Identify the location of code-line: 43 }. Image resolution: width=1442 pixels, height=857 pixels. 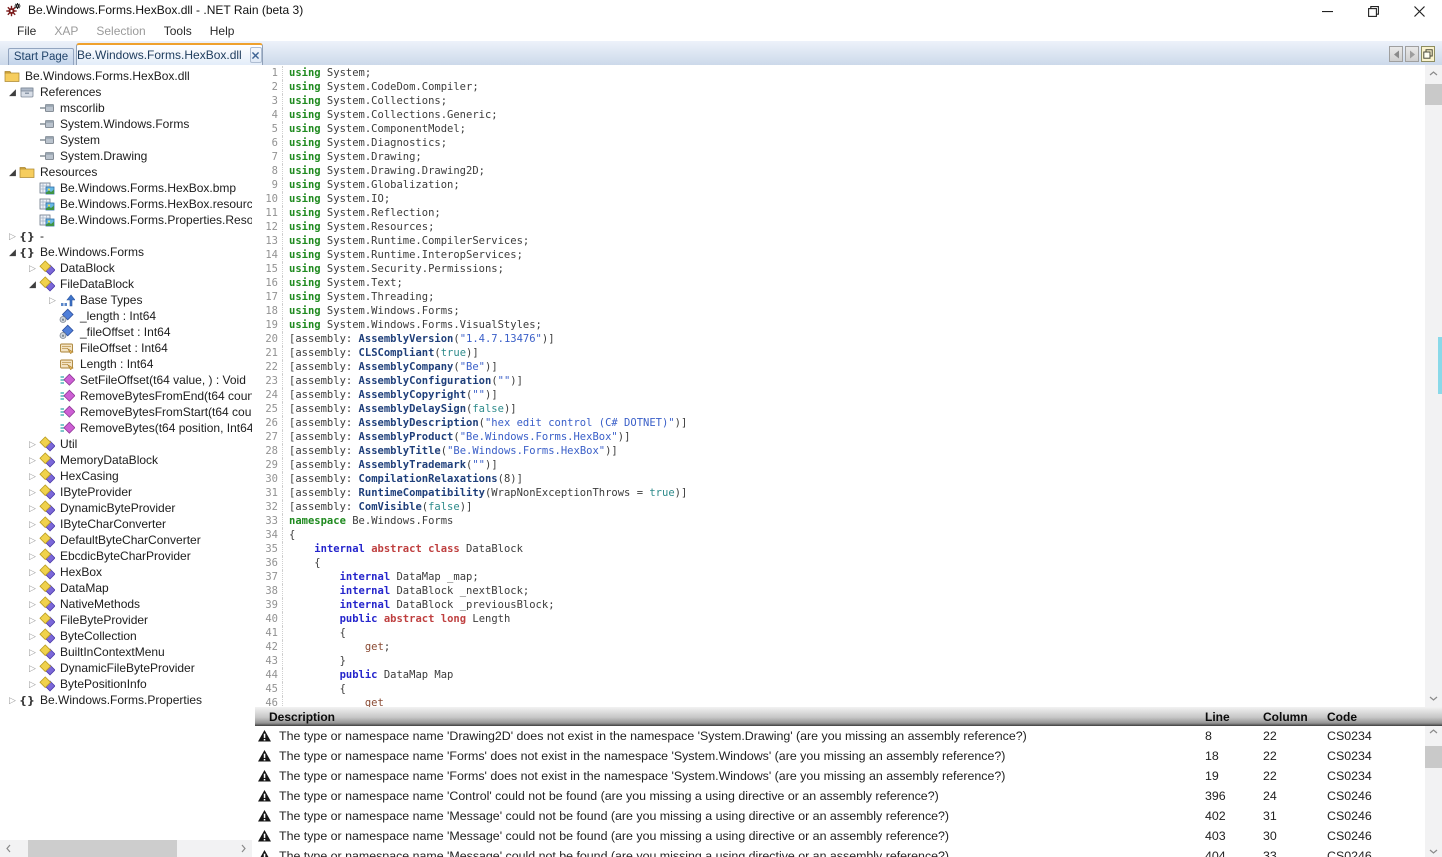
(841, 661).